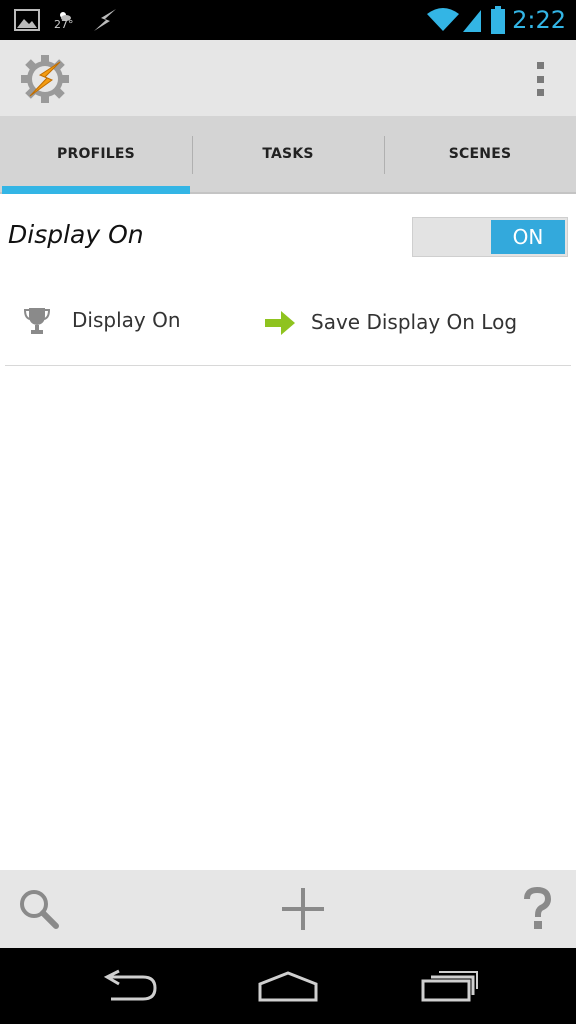  What do you see at coordinates (443, 20) in the screenshot?
I see `wifi-icon` at bounding box center [443, 20].